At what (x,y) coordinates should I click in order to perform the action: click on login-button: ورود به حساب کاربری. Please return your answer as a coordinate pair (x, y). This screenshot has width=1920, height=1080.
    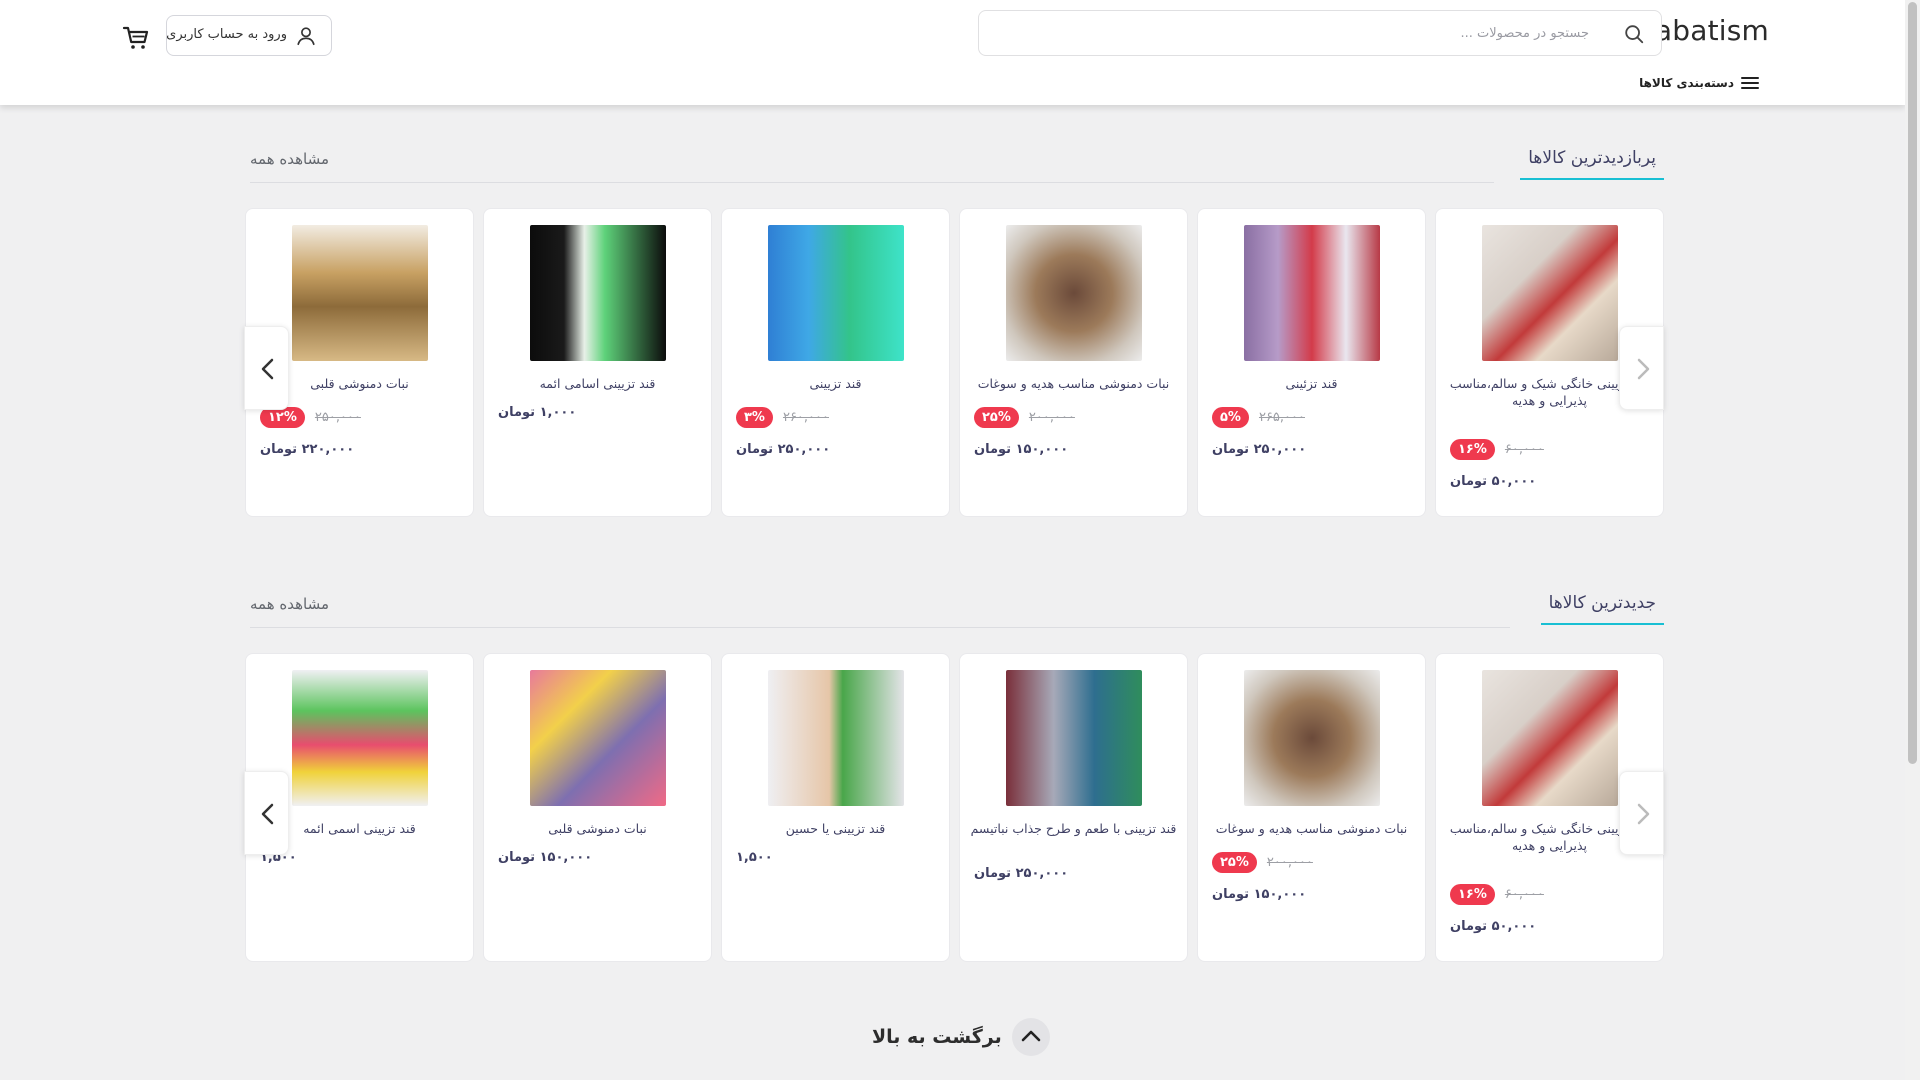
    Looking at the image, I should click on (249, 35).